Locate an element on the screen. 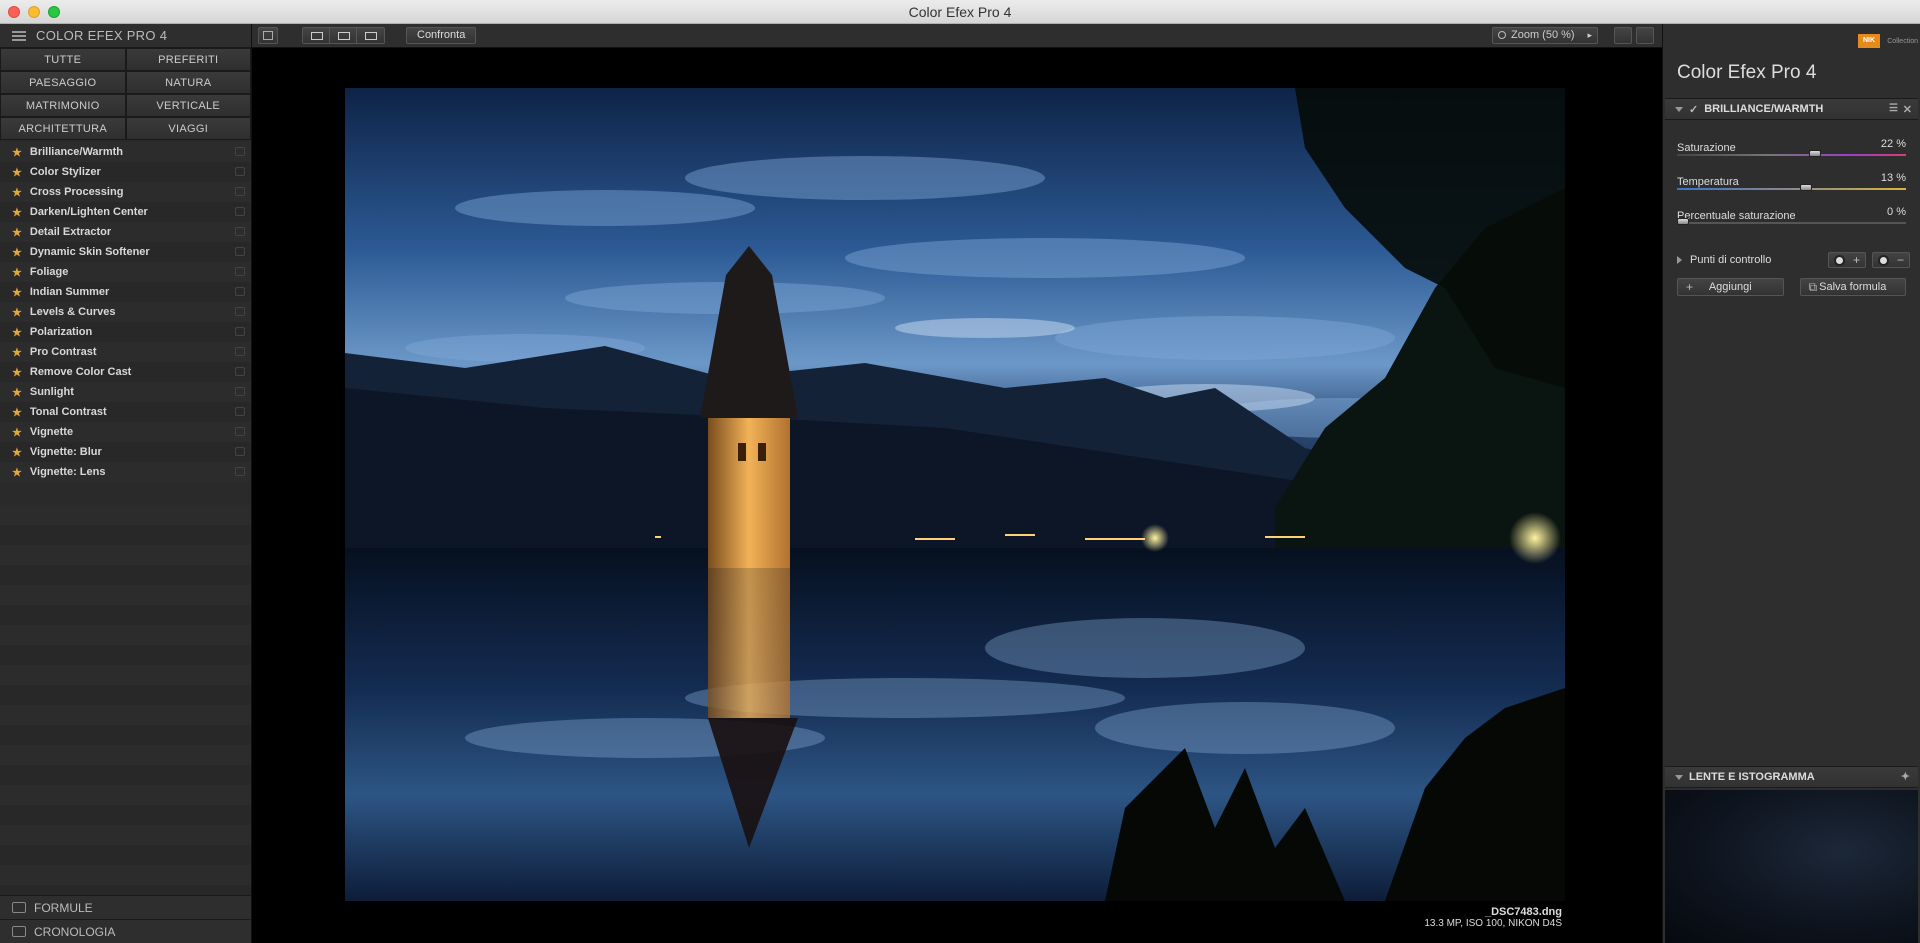 The width and height of the screenshot is (1920, 943). category-architettura: ARCHITETTURA is located at coordinates (63, 128).